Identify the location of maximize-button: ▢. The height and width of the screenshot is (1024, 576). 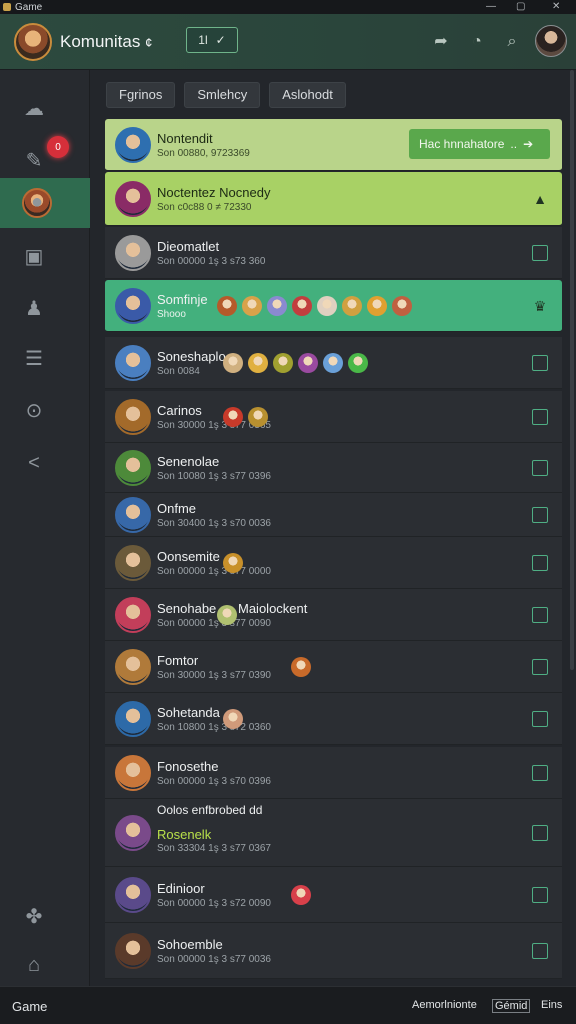
(520, 7).